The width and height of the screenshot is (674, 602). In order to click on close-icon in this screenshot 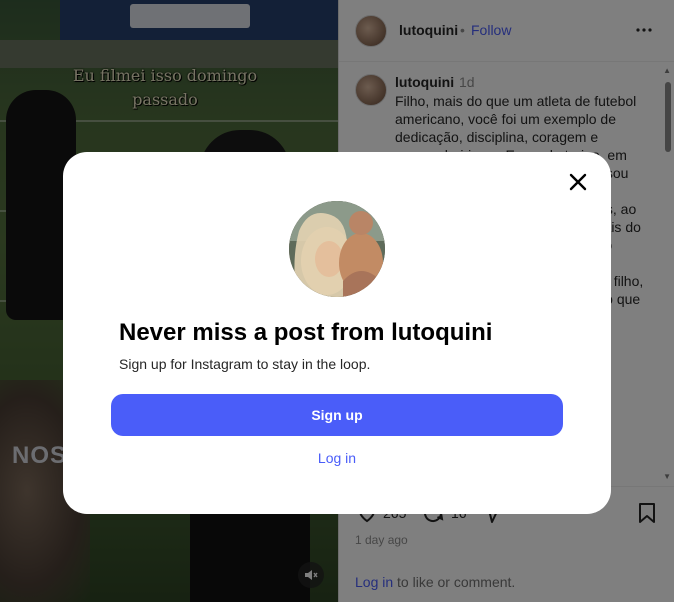, I will do `click(578, 182)`.